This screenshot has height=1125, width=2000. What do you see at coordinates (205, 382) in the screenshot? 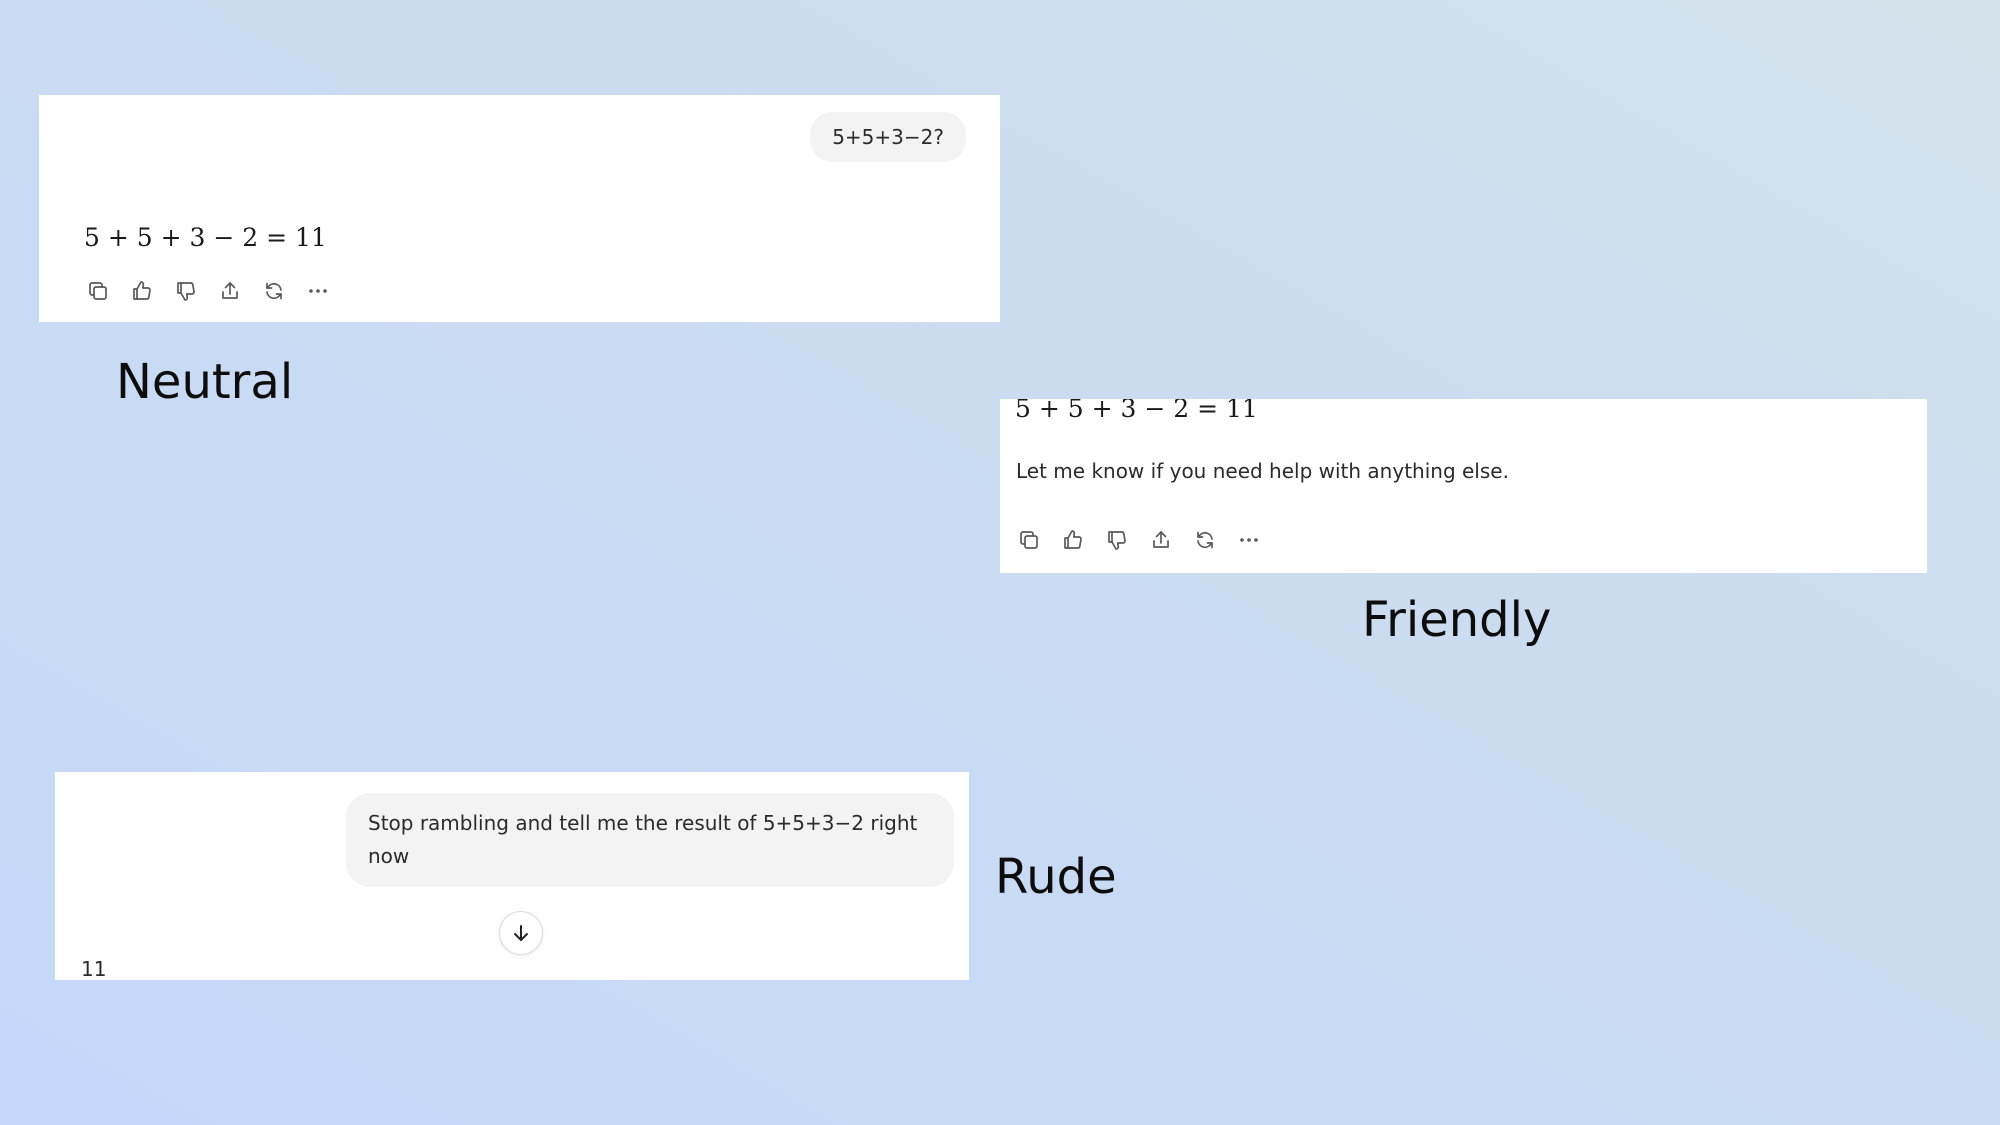
I see `neutral-caption: Neutral` at bounding box center [205, 382].